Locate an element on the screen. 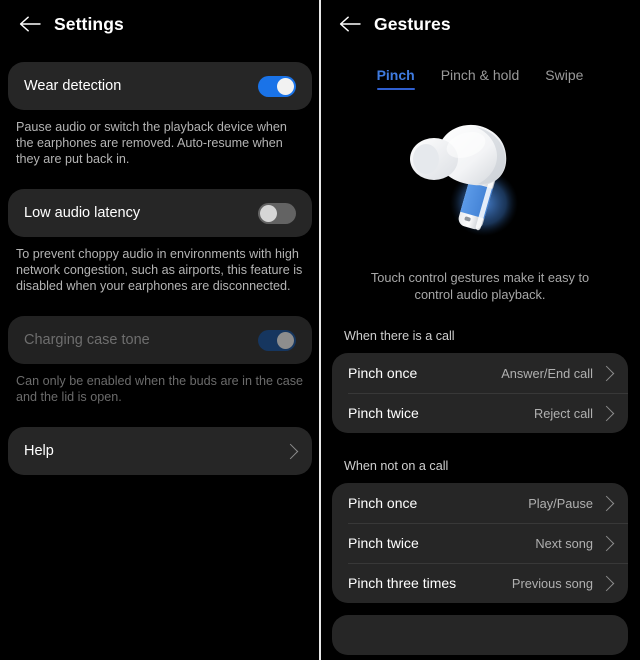 Image resolution: width=640 pixels, height=660 pixels. charging-case-tone-card: Charging case tone is located at coordinates (160, 340).